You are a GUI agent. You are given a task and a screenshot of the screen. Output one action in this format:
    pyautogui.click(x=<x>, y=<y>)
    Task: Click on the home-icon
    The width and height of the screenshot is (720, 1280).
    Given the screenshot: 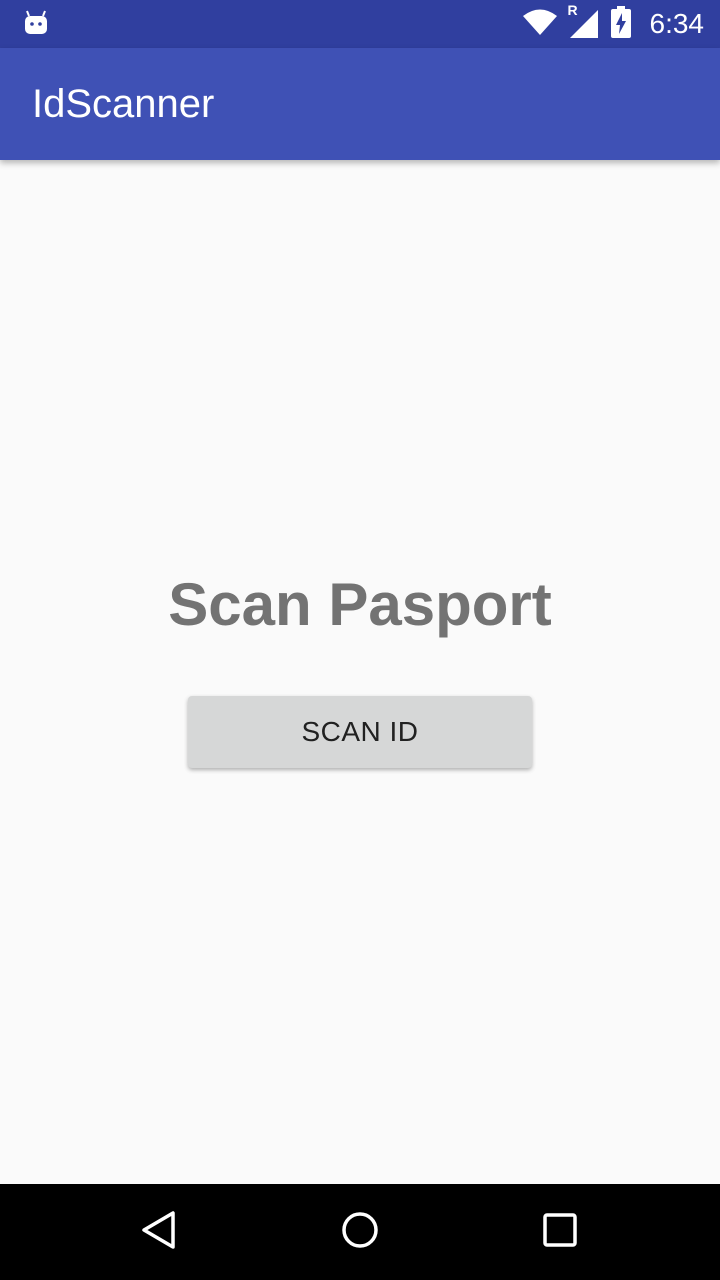 What is the action you would take?
    pyautogui.click(x=360, y=1232)
    